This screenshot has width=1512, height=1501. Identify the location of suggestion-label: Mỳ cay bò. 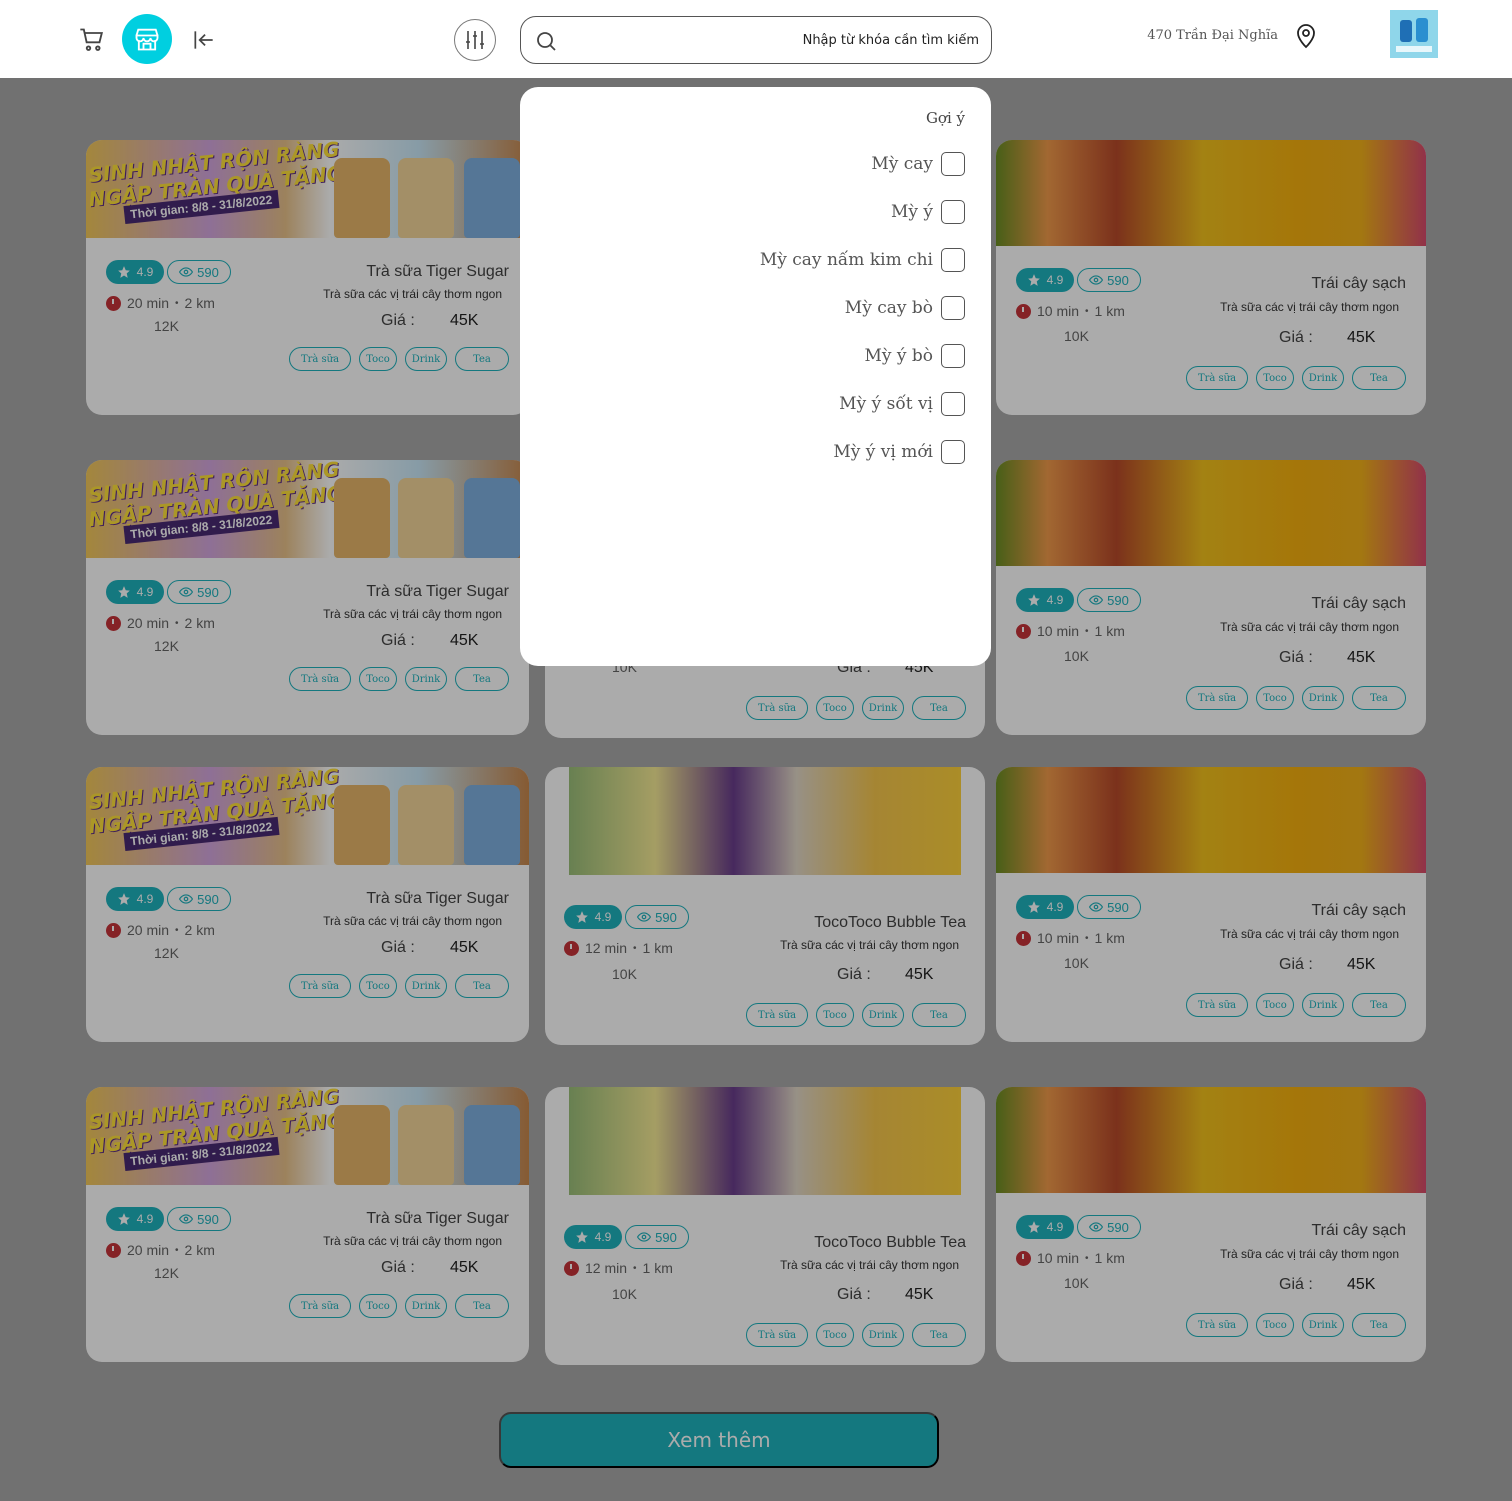
(888, 308).